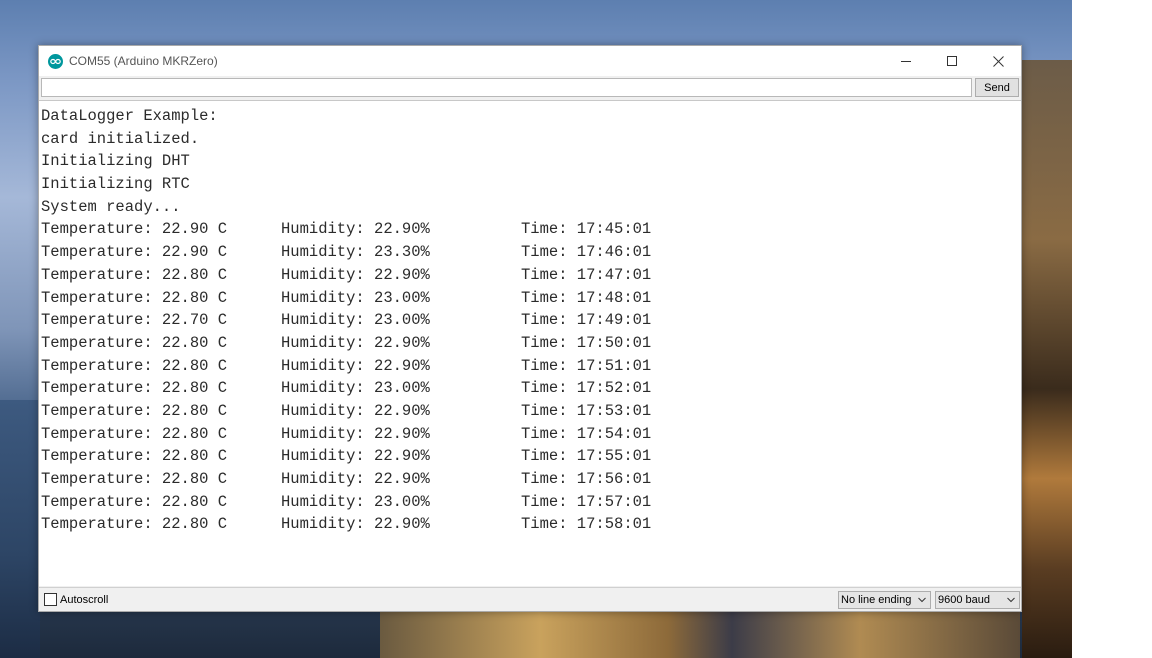 This screenshot has height=658, width=1152. Describe the element at coordinates (506, 87) in the screenshot. I see `serial-input` at that location.